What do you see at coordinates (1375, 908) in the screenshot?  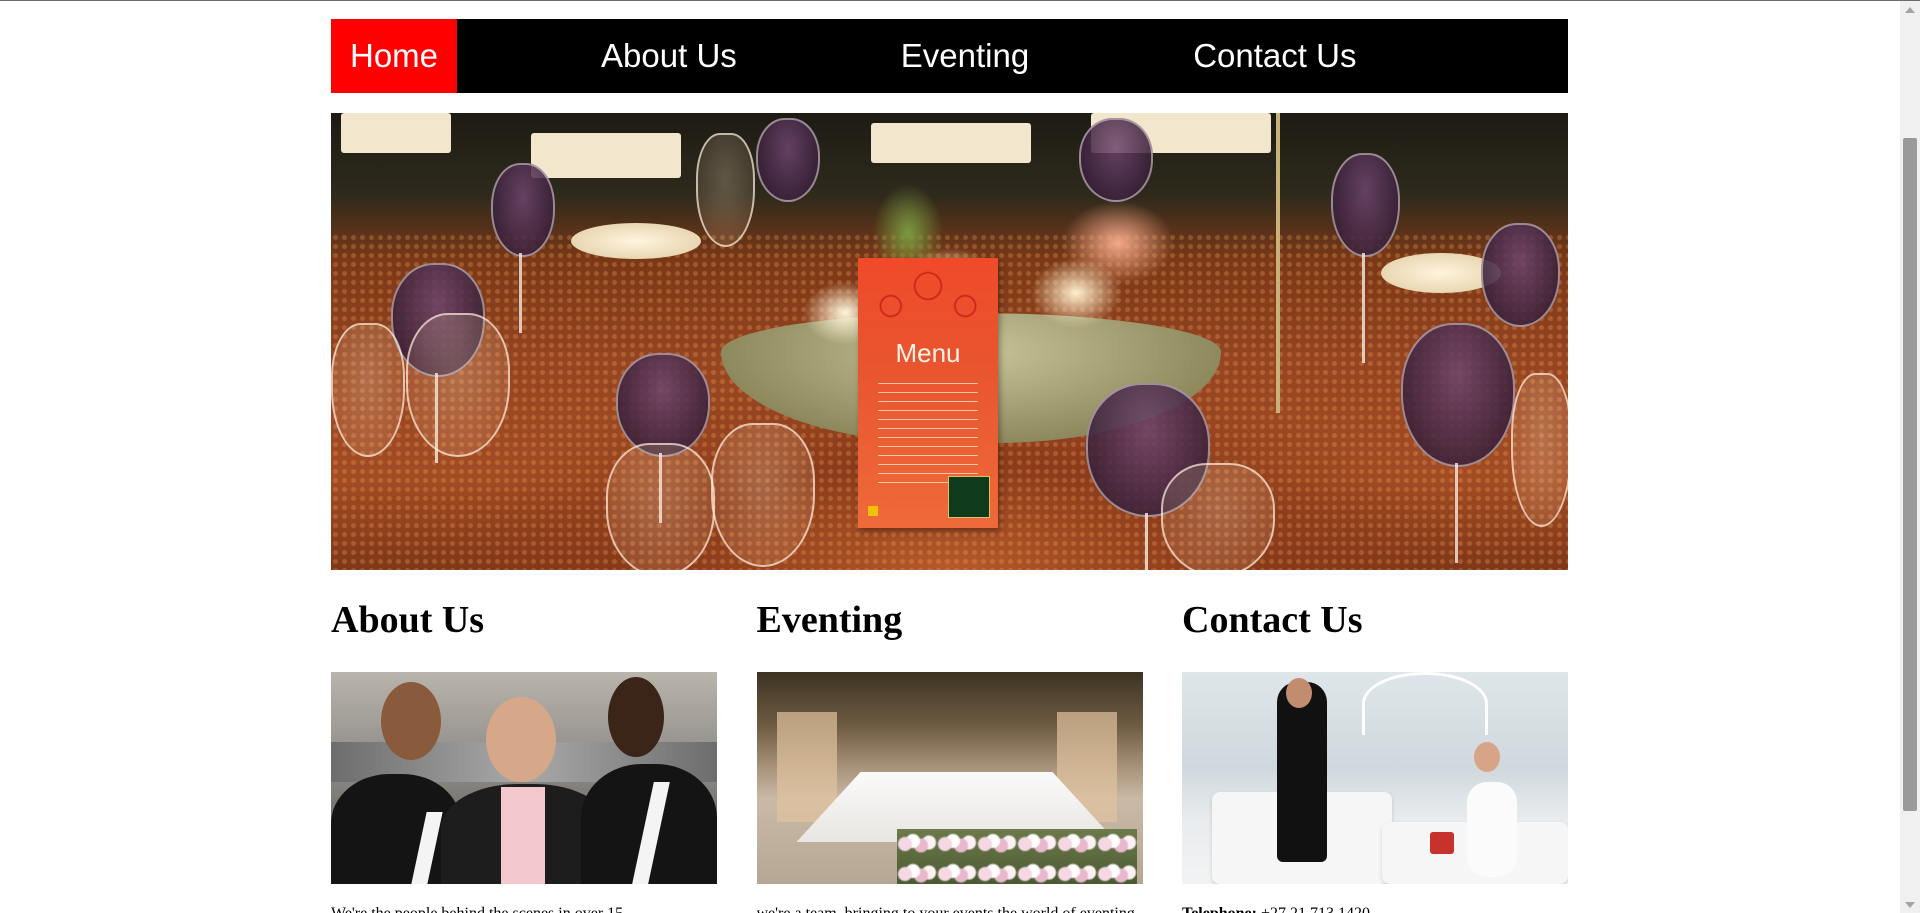 I see `contact-text: Telephone: +27 21 713 1420` at bounding box center [1375, 908].